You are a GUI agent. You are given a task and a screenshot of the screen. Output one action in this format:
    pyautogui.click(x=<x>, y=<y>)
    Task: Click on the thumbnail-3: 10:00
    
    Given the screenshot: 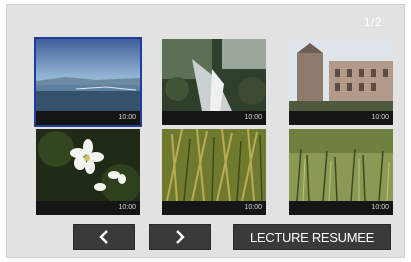 What is the action you would take?
    pyautogui.click(x=341, y=82)
    